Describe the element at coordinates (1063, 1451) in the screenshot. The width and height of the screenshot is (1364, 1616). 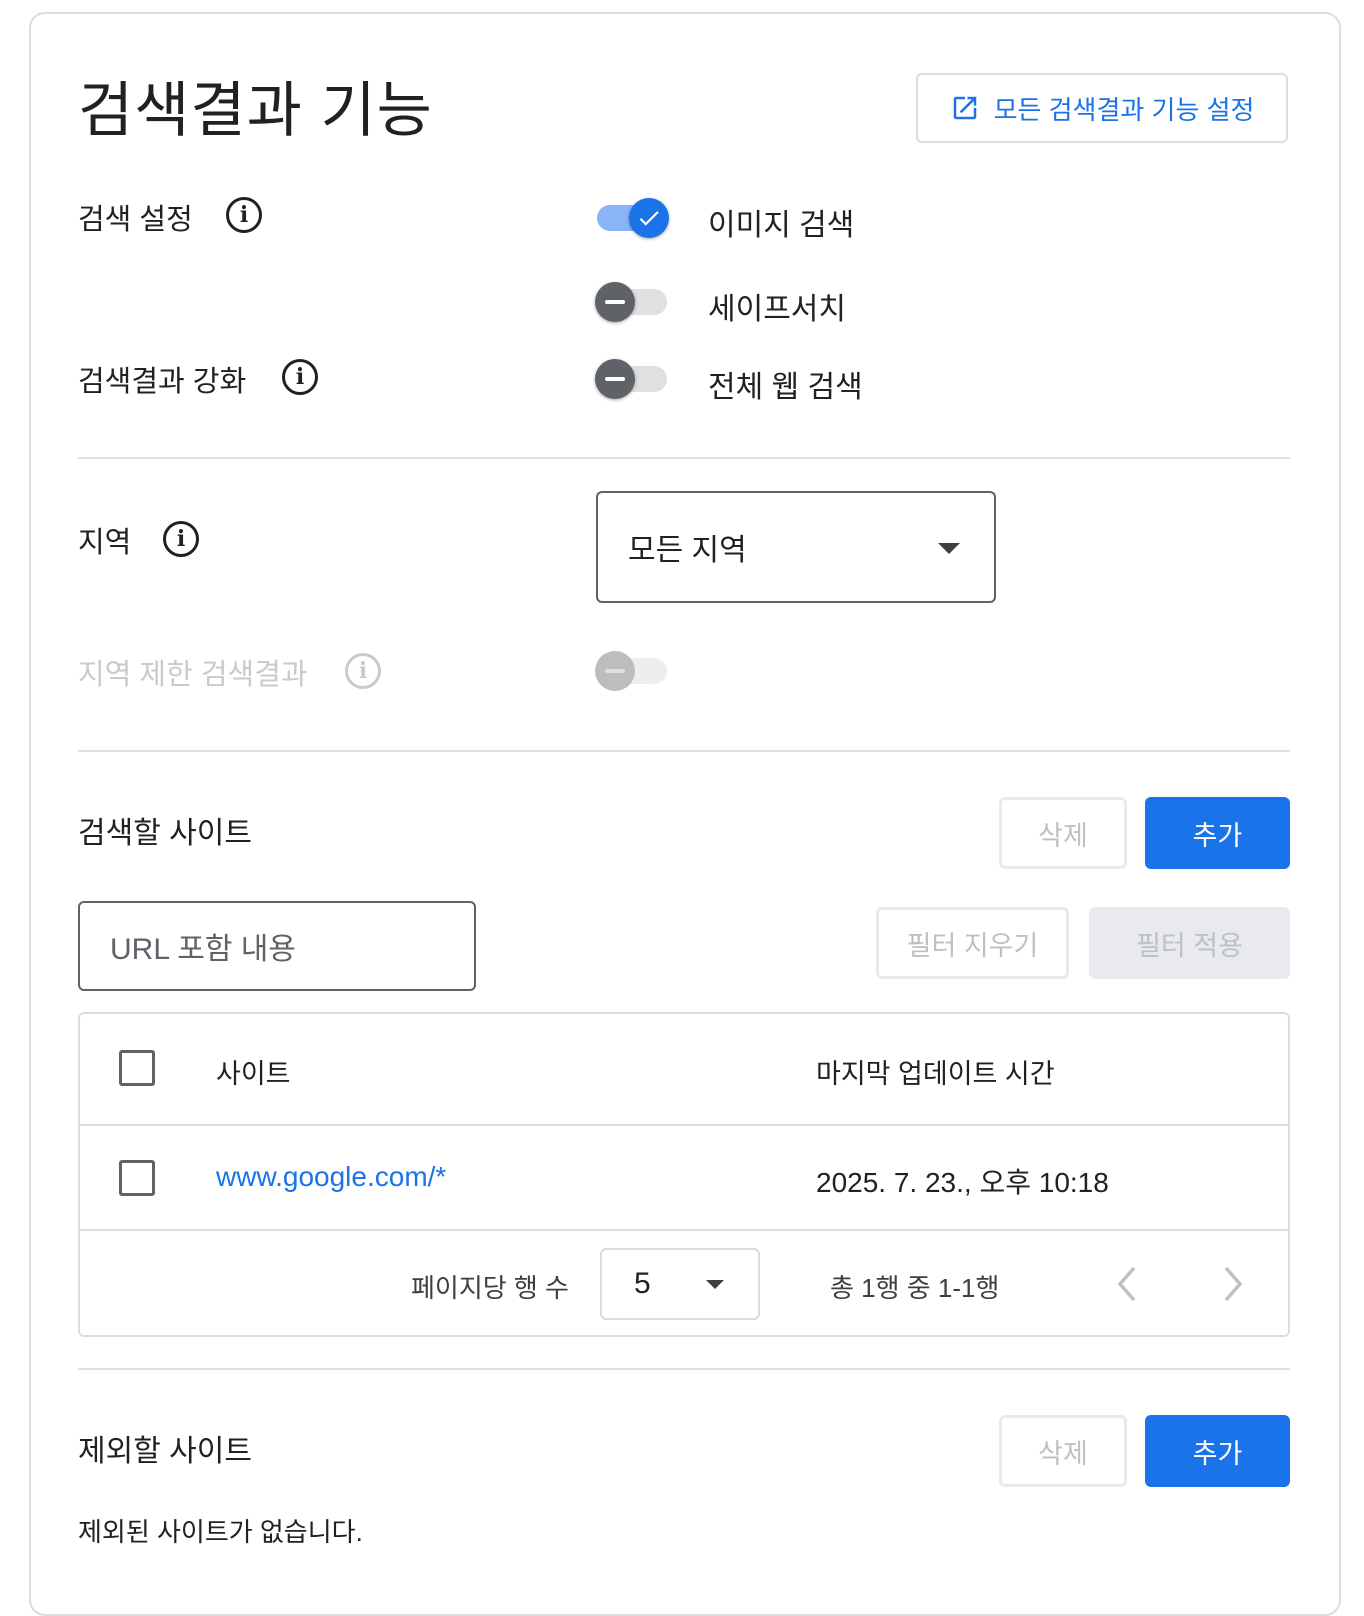
I see `delete-excluded-button: 삭제` at that location.